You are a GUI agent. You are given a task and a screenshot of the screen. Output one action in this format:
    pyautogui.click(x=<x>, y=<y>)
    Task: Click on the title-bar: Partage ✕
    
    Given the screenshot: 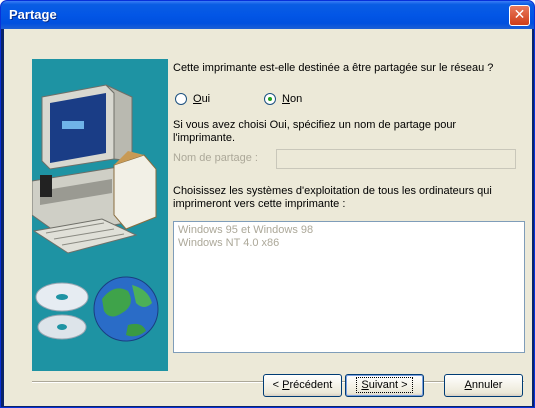 What is the action you would take?
    pyautogui.click(x=267, y=15)
    